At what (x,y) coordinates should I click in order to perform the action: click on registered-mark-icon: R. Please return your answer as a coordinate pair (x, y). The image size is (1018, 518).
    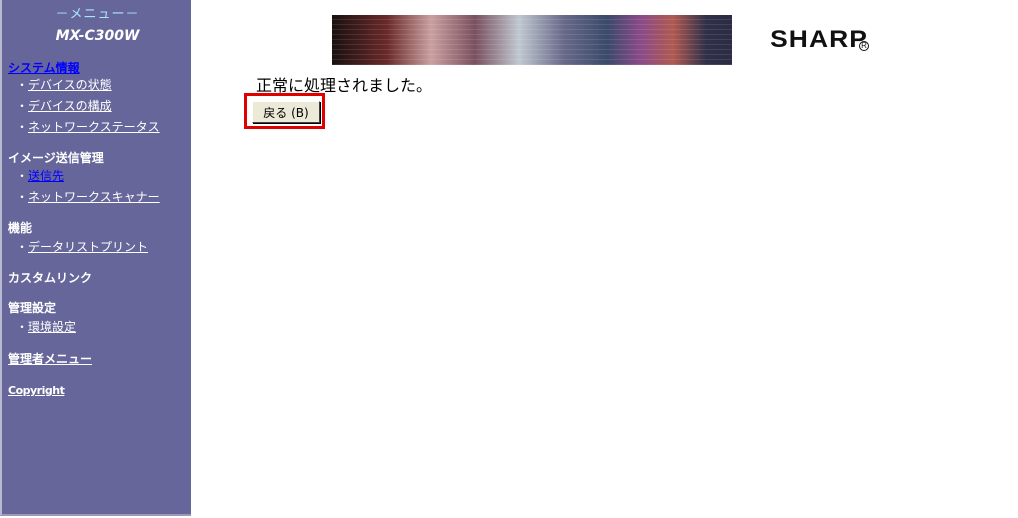
    Looking at the image, I should click on (864, 46).